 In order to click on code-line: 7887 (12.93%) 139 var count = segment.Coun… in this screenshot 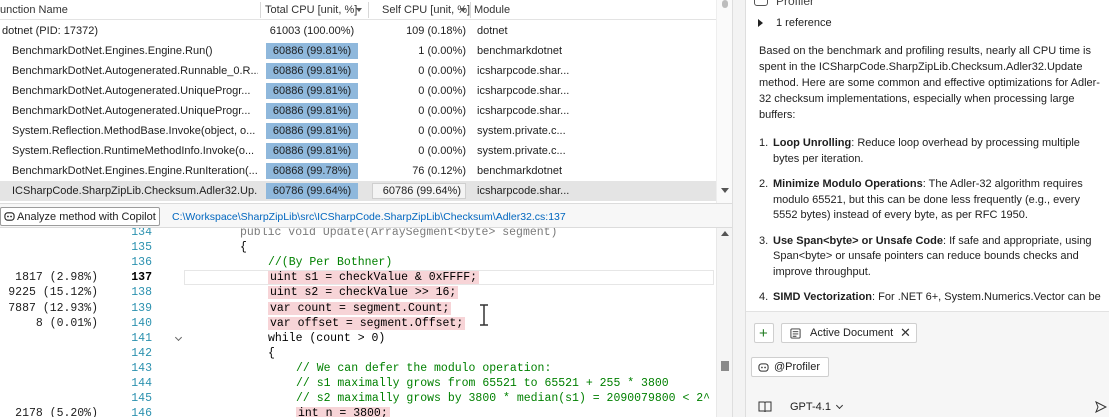, I will do `click(358, 308)`.